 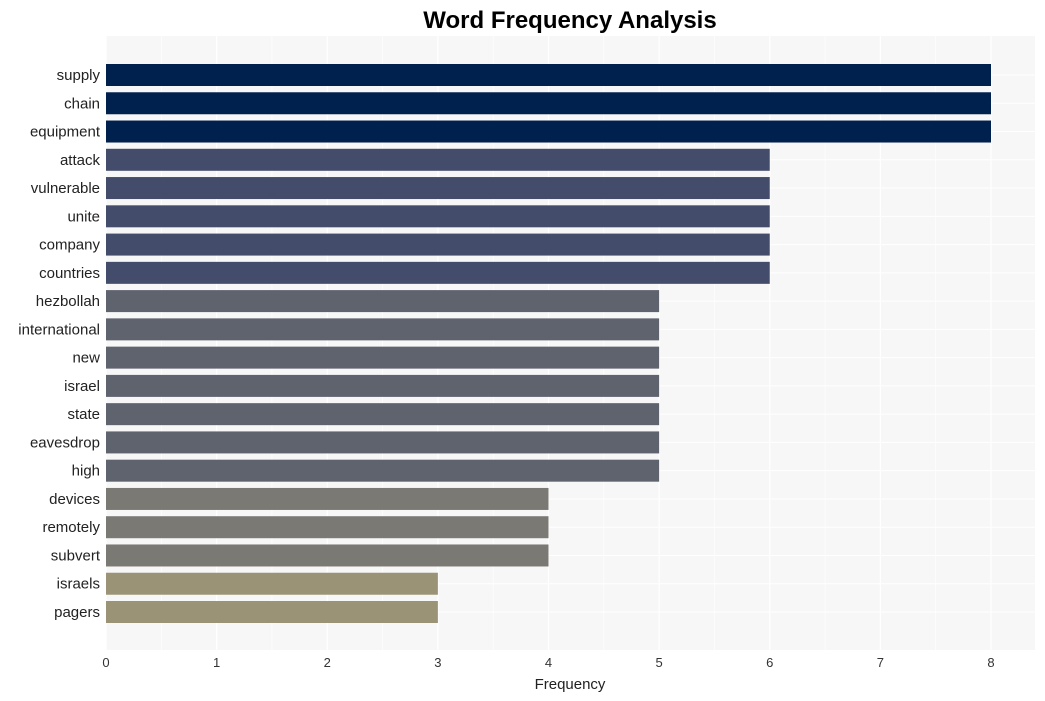 What do you see at coordinates (383, 414) in the screenshot?
I see `bar-state` at bounding box center [383, 414].